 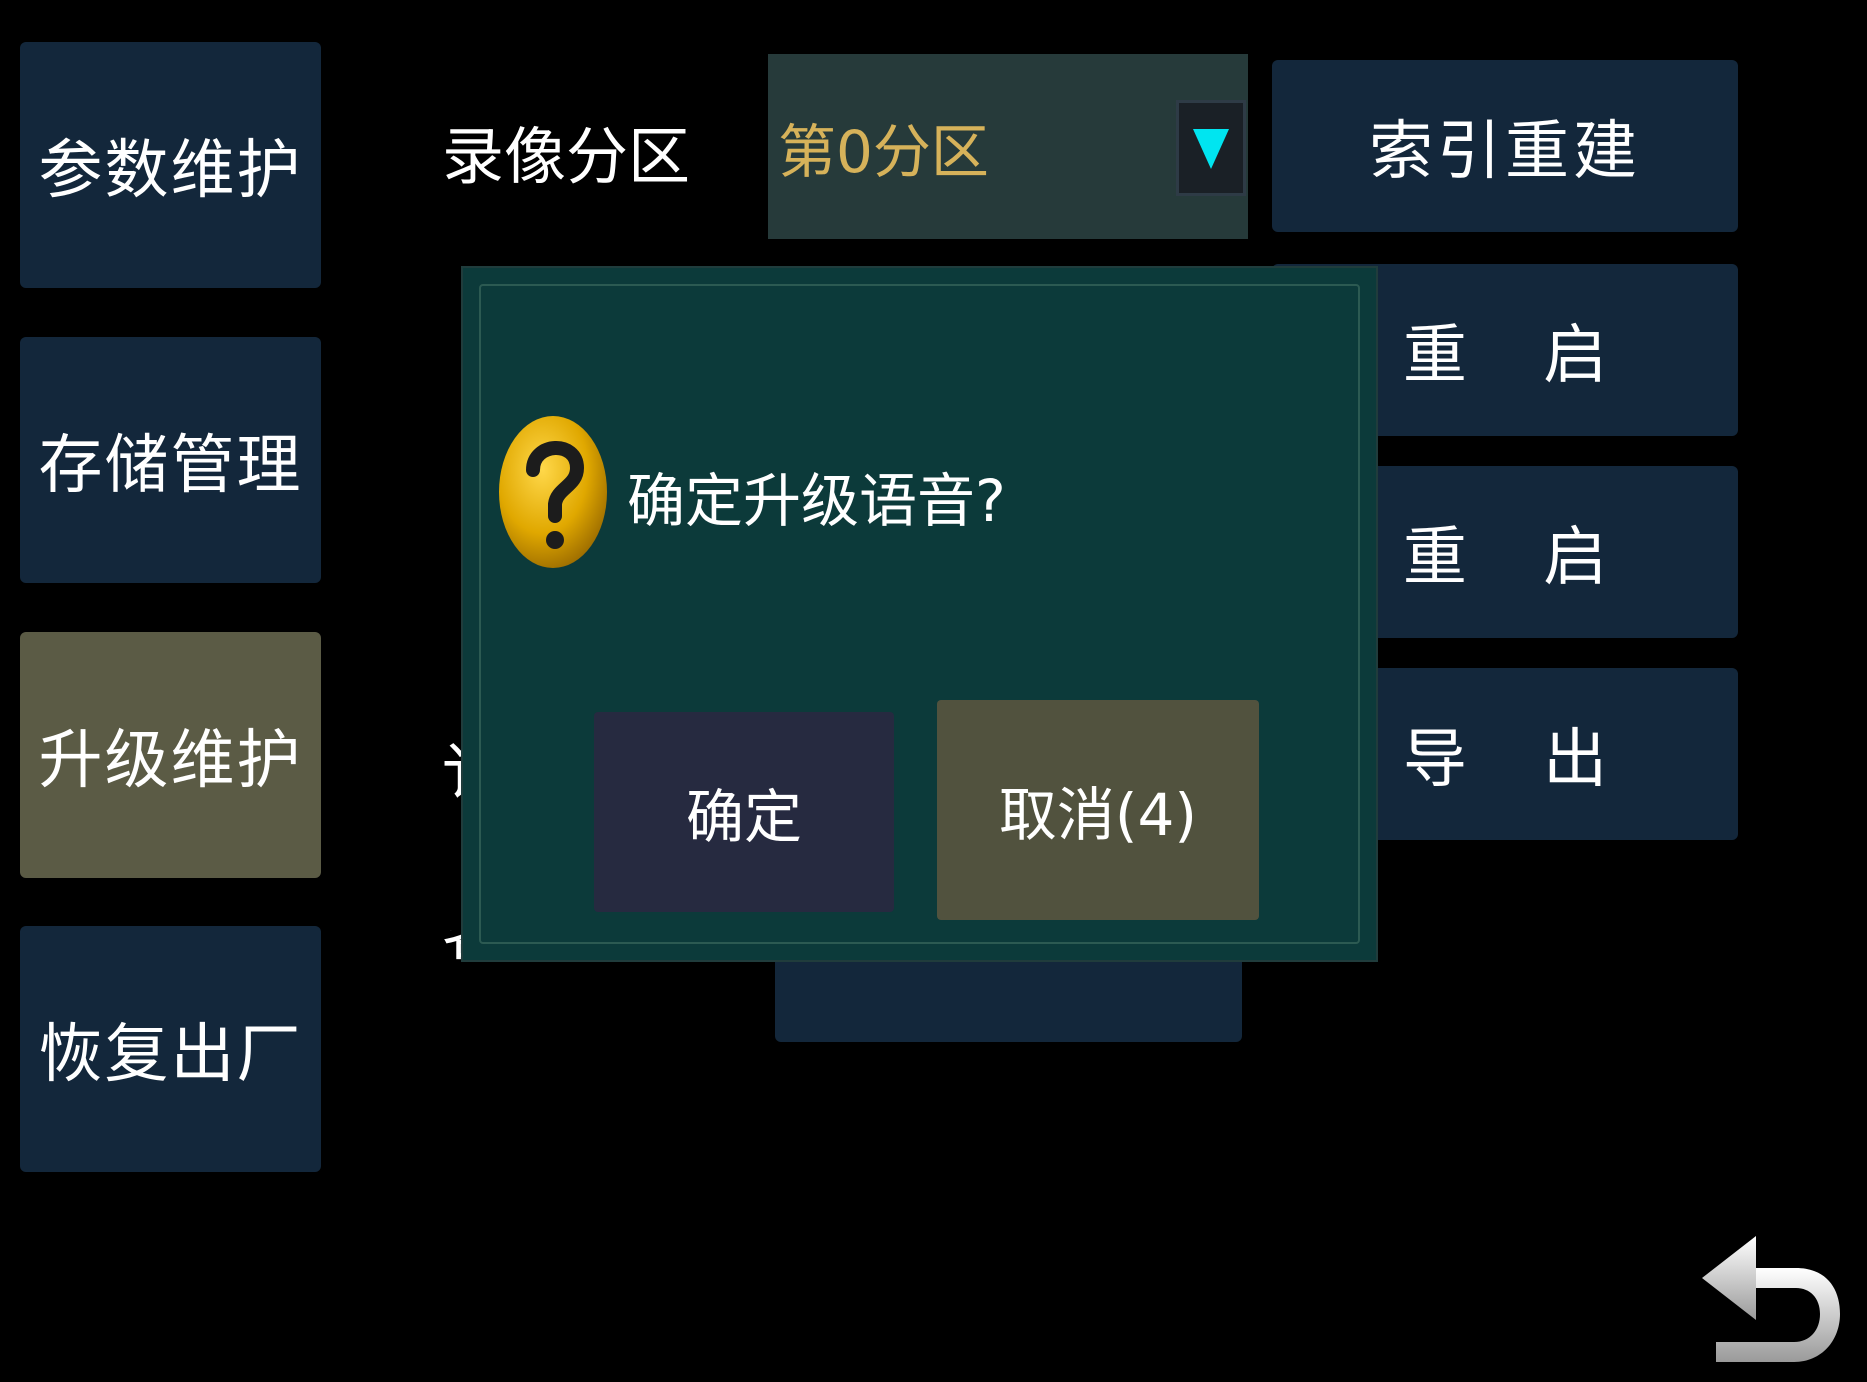 I want to click on index-rebuild-button: 索引重建, so click(x=1505, y=146).